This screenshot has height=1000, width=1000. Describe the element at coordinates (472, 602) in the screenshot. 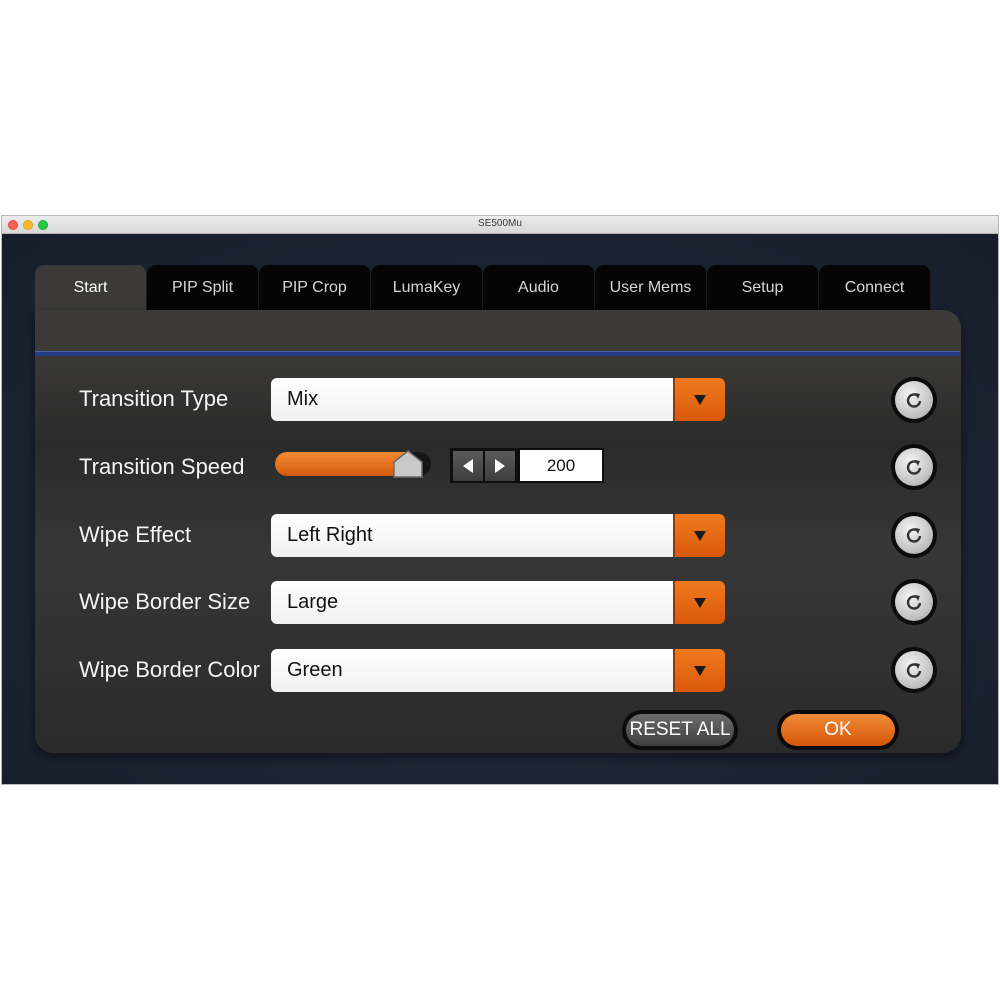

I see `wipe-border-size-value: Large` at that location.